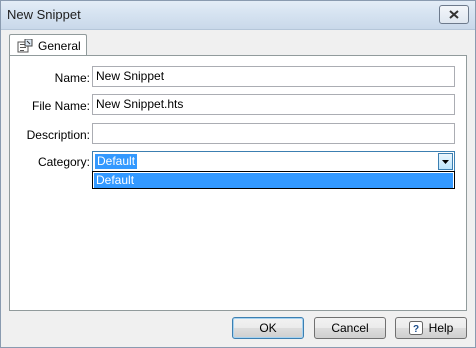 This screenshot has height=348, width=476. I want to click on help-icon: ?, so click(415, 328).